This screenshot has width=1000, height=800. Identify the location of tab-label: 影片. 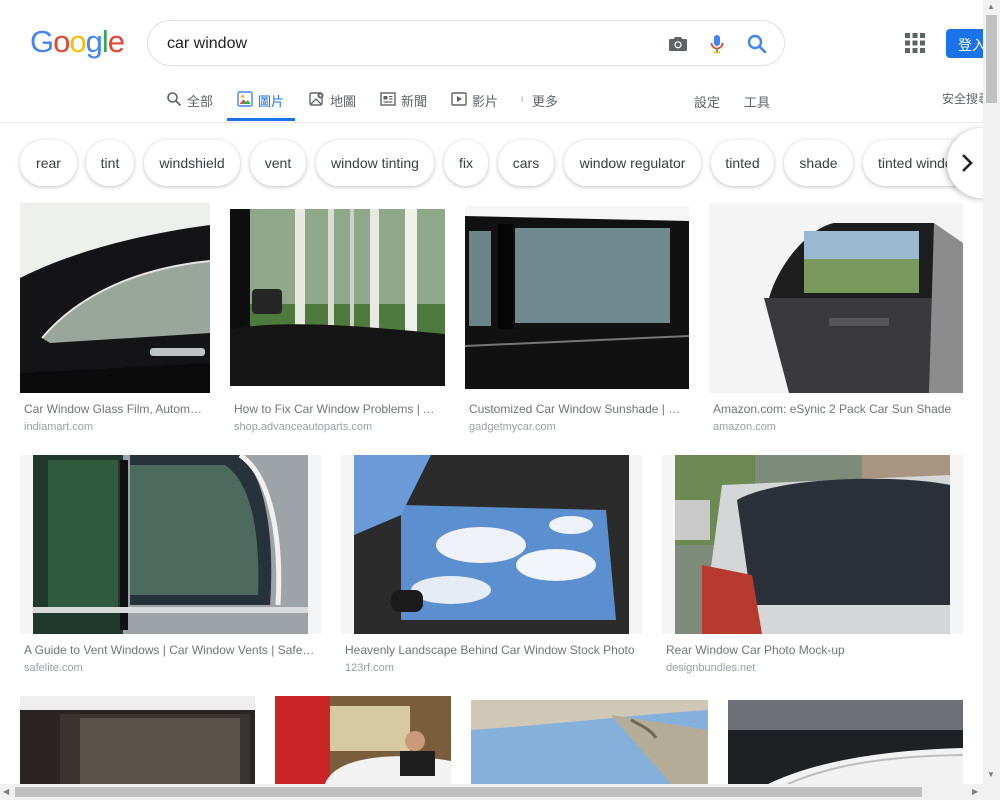
(485, 101).